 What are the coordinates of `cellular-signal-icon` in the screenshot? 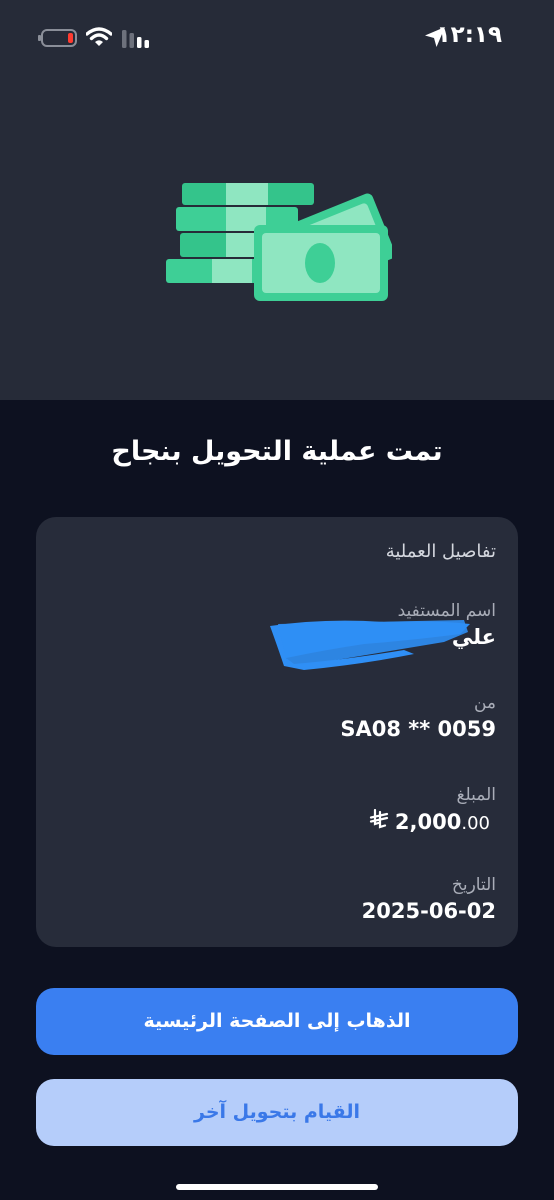 It's located at (135, 39).